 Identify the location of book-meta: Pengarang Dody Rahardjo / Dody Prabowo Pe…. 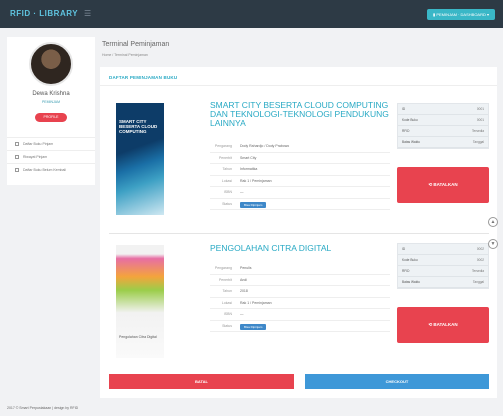
(300, 175).